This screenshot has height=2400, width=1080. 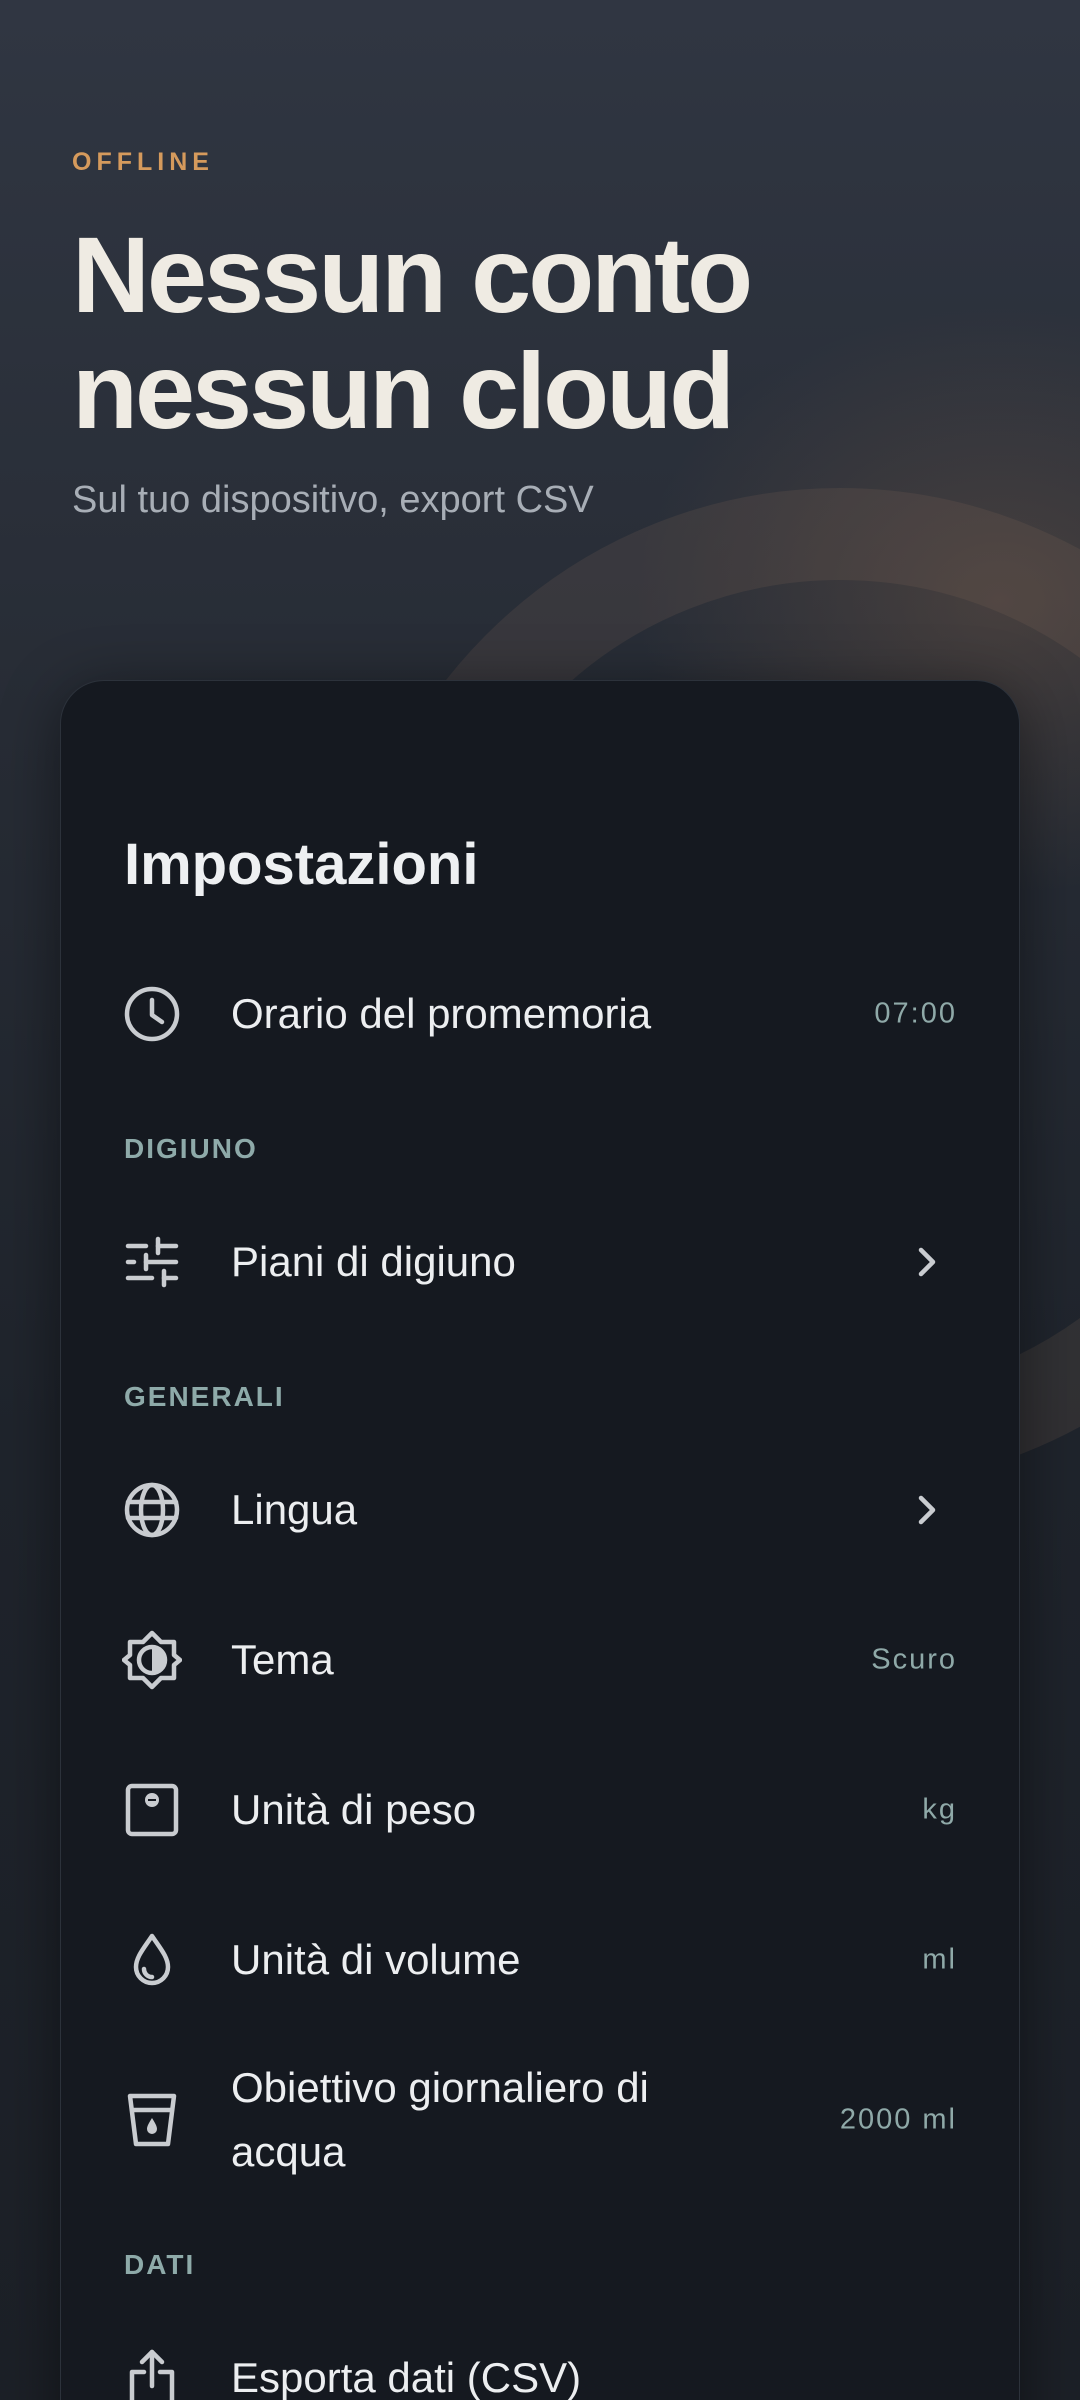 What do you see at coordinates (282, 1659) in the screenshot?
I see `theme-label: Tema` at bounding box center [282, 1659].